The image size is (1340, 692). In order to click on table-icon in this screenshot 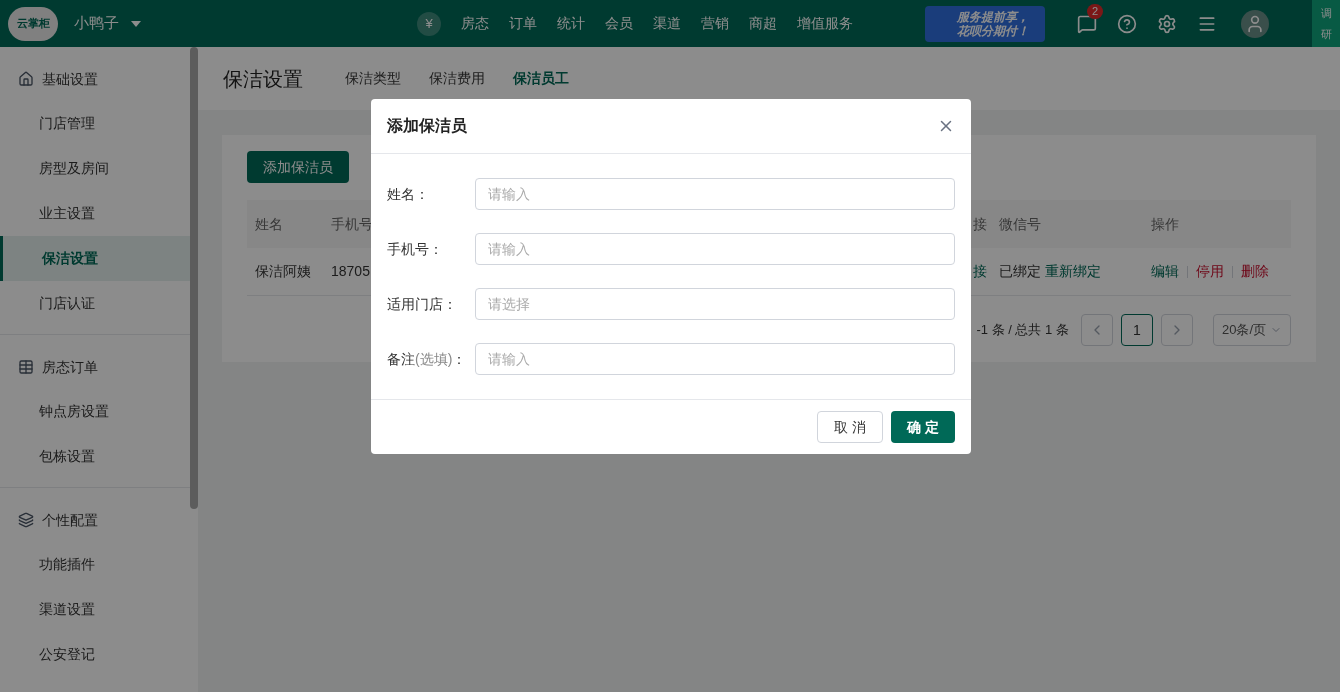, I will do `click(26, 367)`.